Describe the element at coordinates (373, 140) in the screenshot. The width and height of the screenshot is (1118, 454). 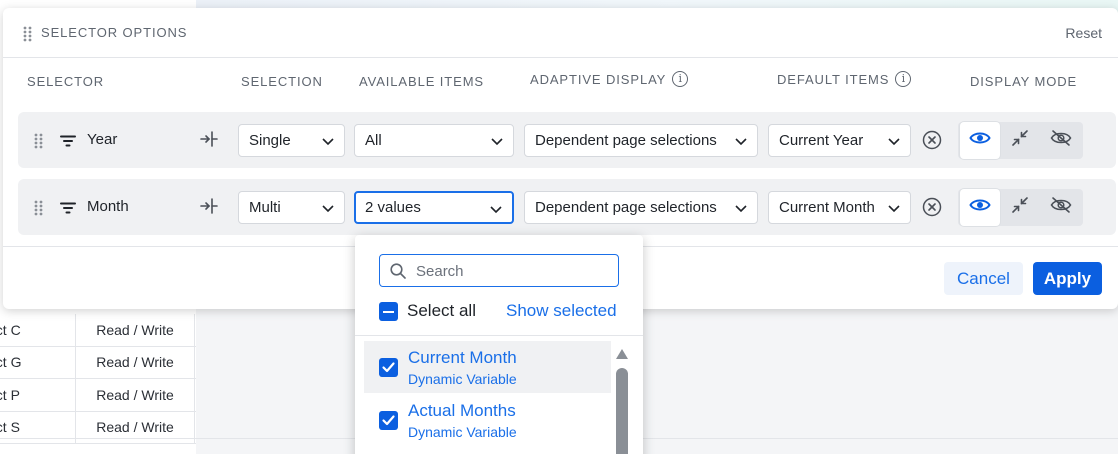
I see `select-value: All` at that location.